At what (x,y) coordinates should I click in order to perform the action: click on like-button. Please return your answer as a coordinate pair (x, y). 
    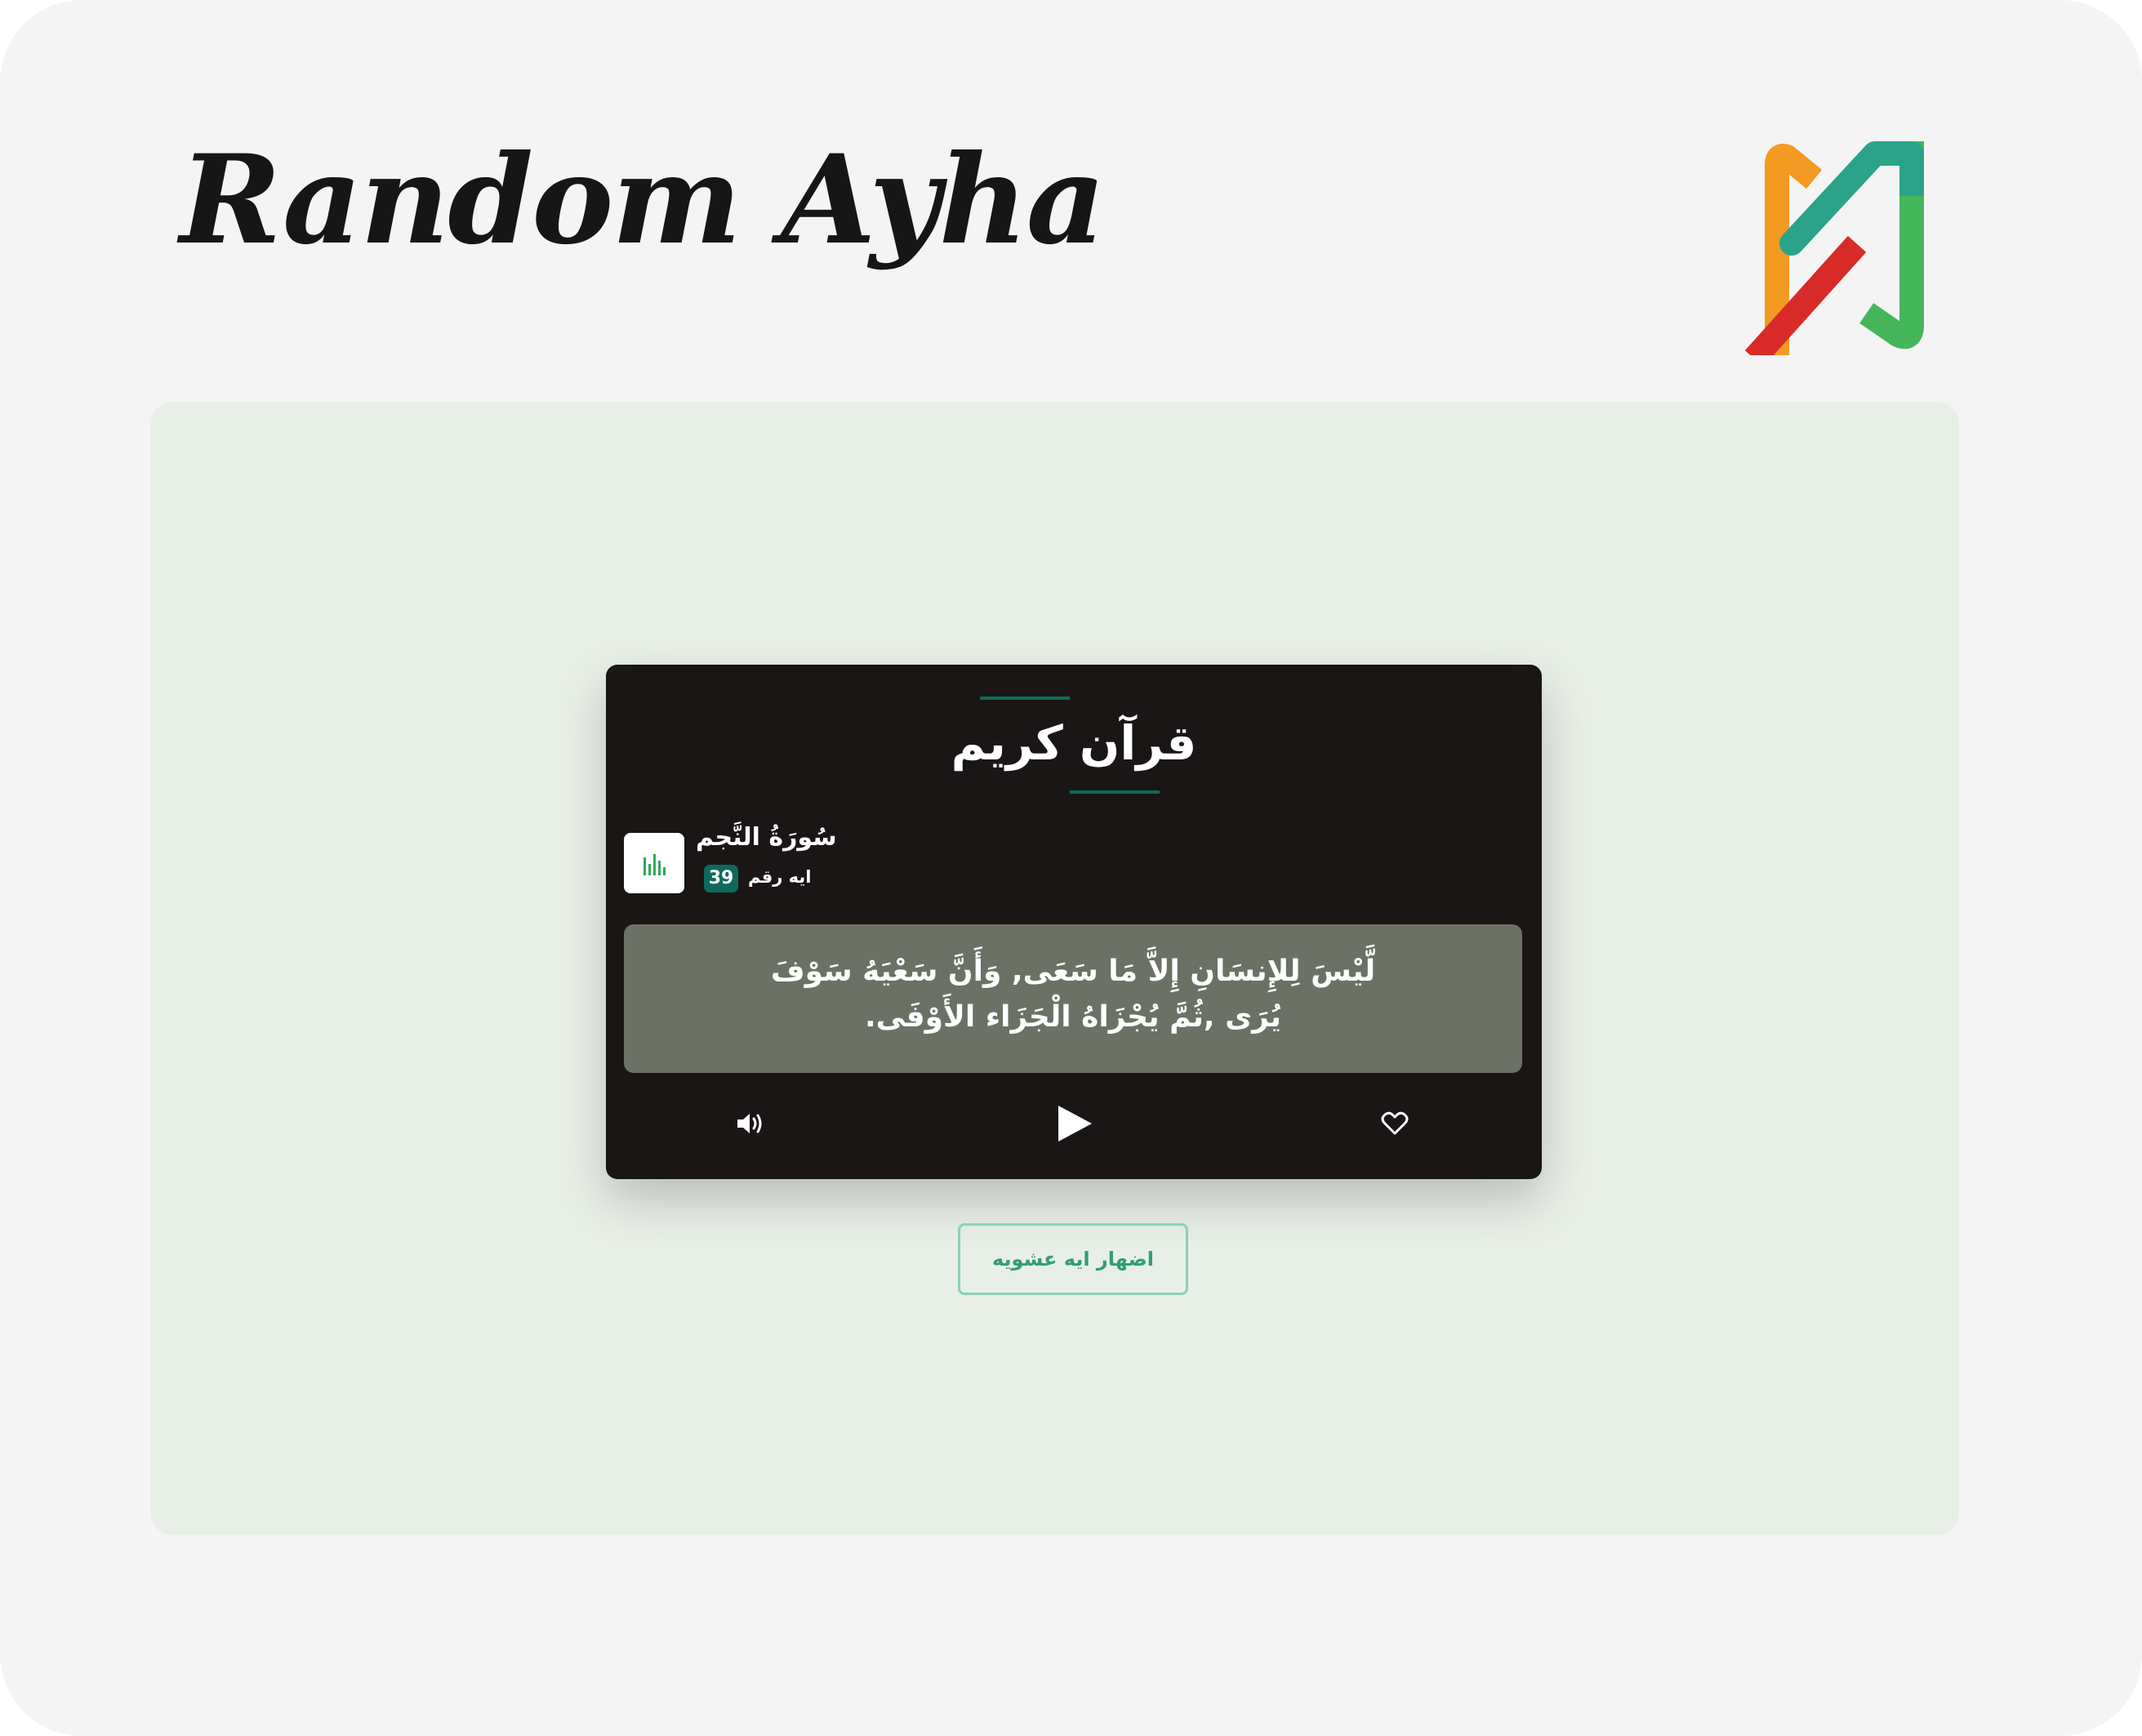
    Looking at the image, I should click on (1395, 1126).